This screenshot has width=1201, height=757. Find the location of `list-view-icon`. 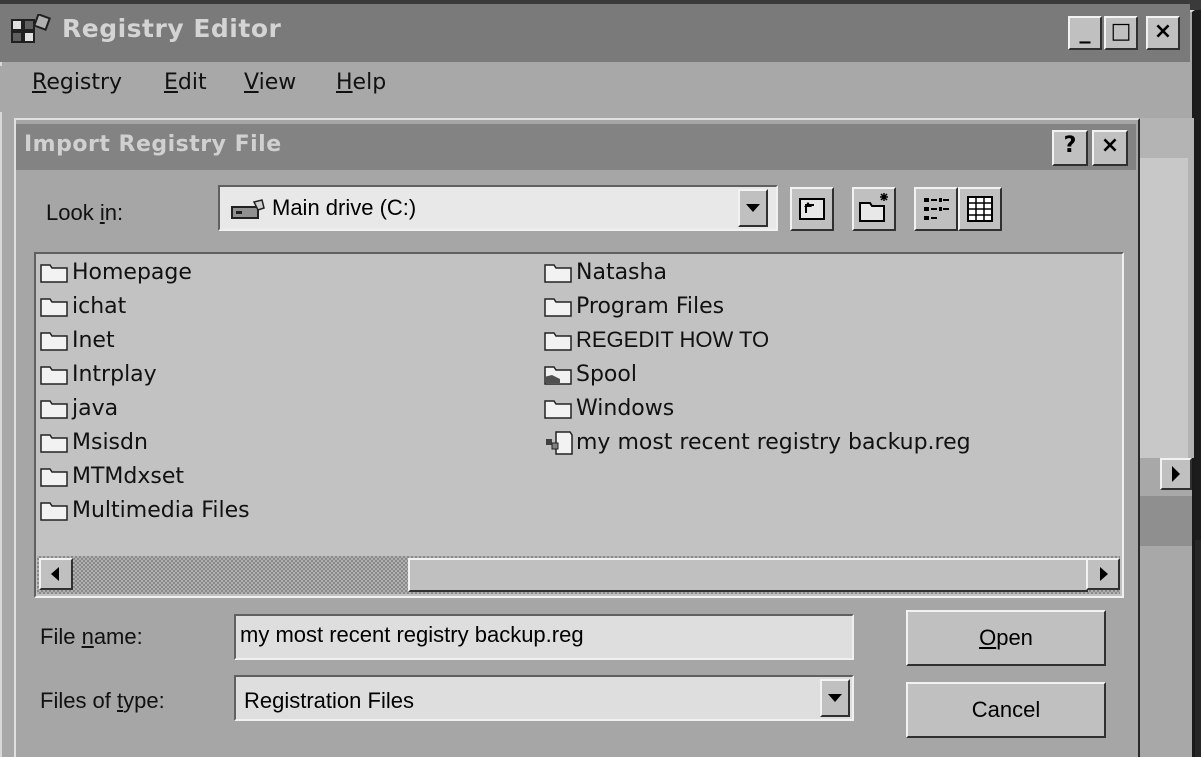

list-view-icon is located at coordinates (936, 209).